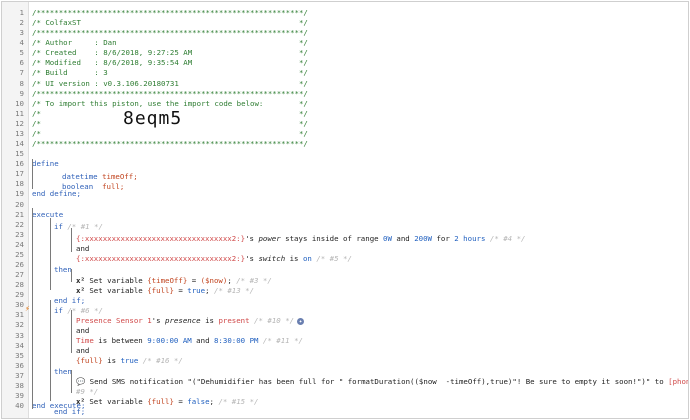  I want to click on line-text: /* Created : 8/6/2018, 9:27:25 AM */, so click(170, 53).